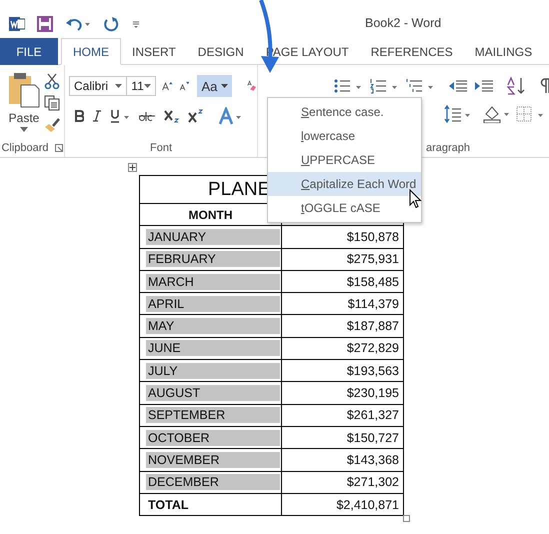  I want to click on table-cell: $271,302, so click(343, 482).